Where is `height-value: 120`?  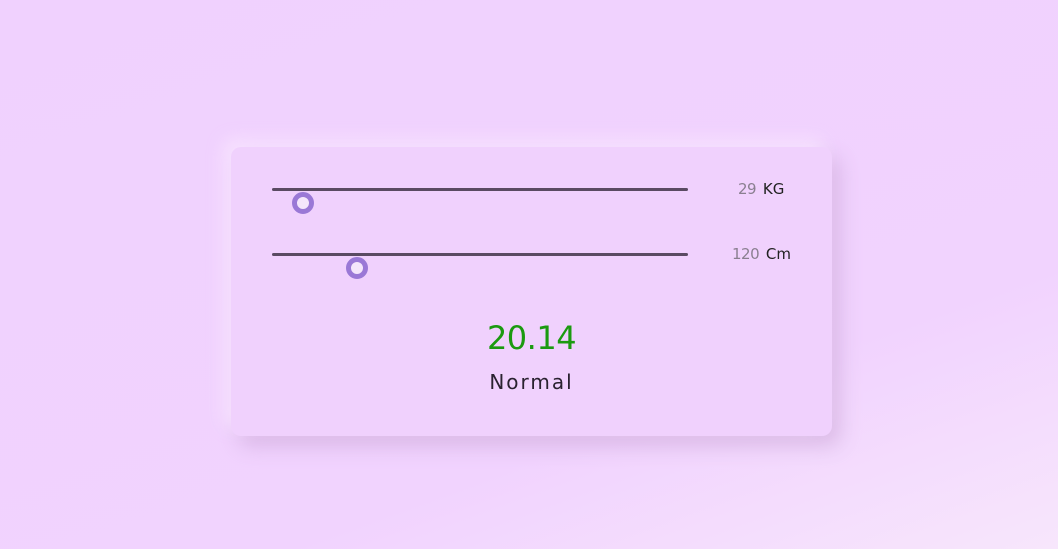
height-value: 120 is located at coordinates (746, 254).